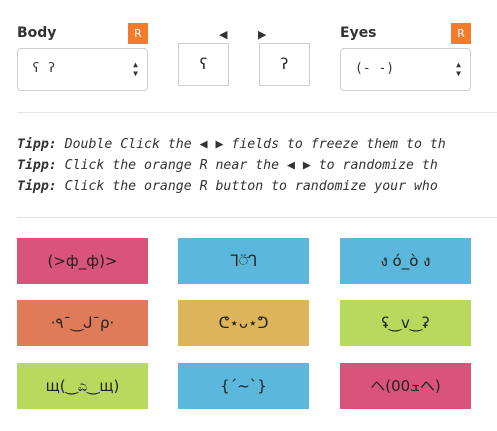 This screenshot has width=497, height=431. Describe the element at coordinates (405, 386) in the screenshot. I see `face-button: ヘ(0ܫ0ヘ)` at that location.